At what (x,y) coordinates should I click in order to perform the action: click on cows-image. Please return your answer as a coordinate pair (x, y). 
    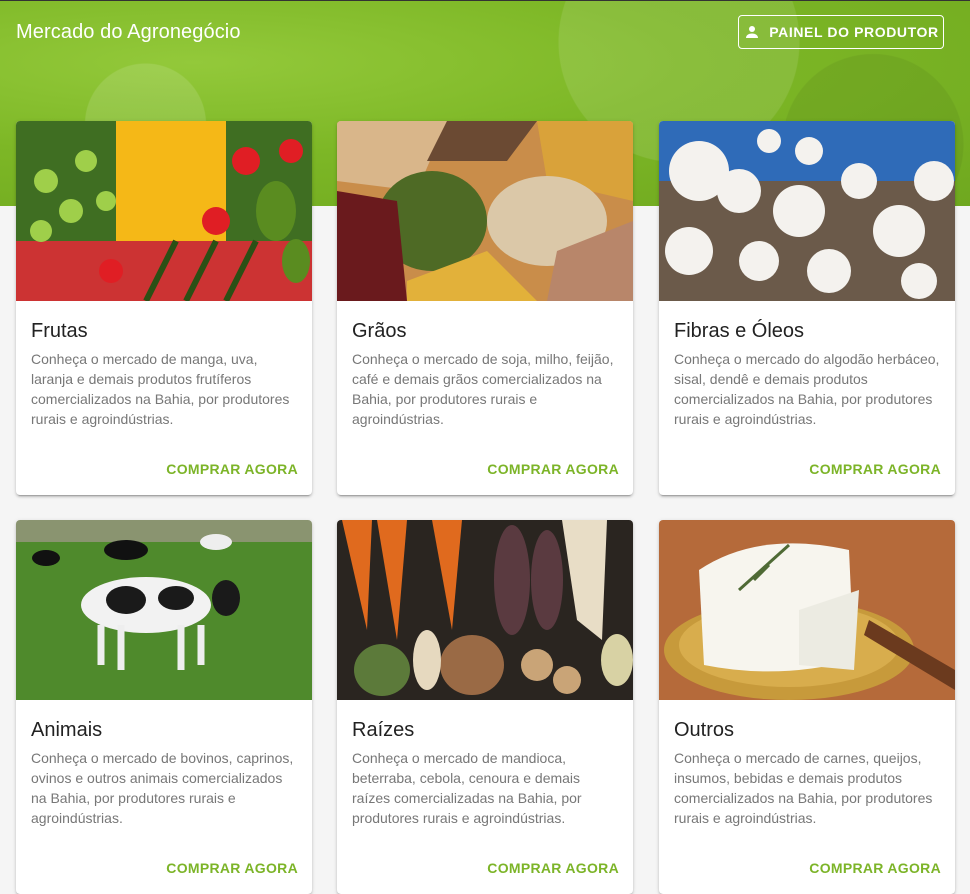
    Looking at the image, I should click on (164, 610).